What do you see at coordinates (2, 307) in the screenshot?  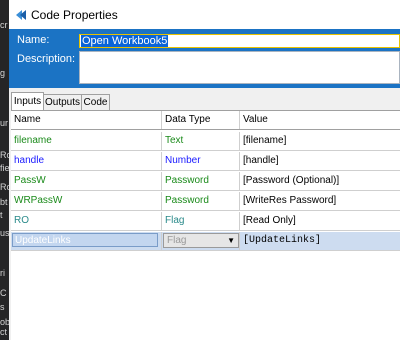 I see `background-text-fragment: s` at bounding box center [2, 307].